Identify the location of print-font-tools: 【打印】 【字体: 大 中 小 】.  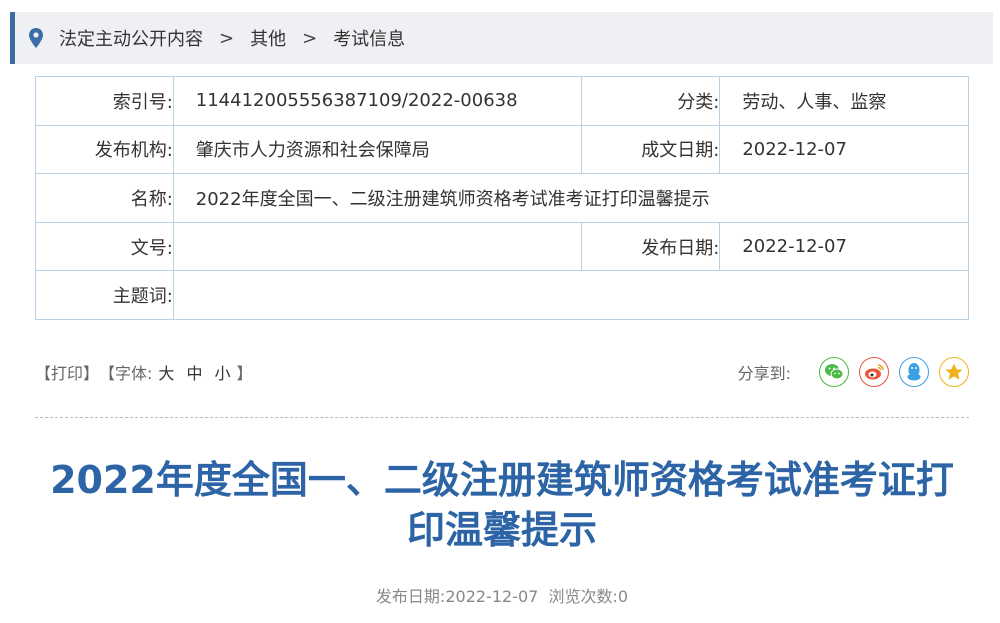
(143, 372).